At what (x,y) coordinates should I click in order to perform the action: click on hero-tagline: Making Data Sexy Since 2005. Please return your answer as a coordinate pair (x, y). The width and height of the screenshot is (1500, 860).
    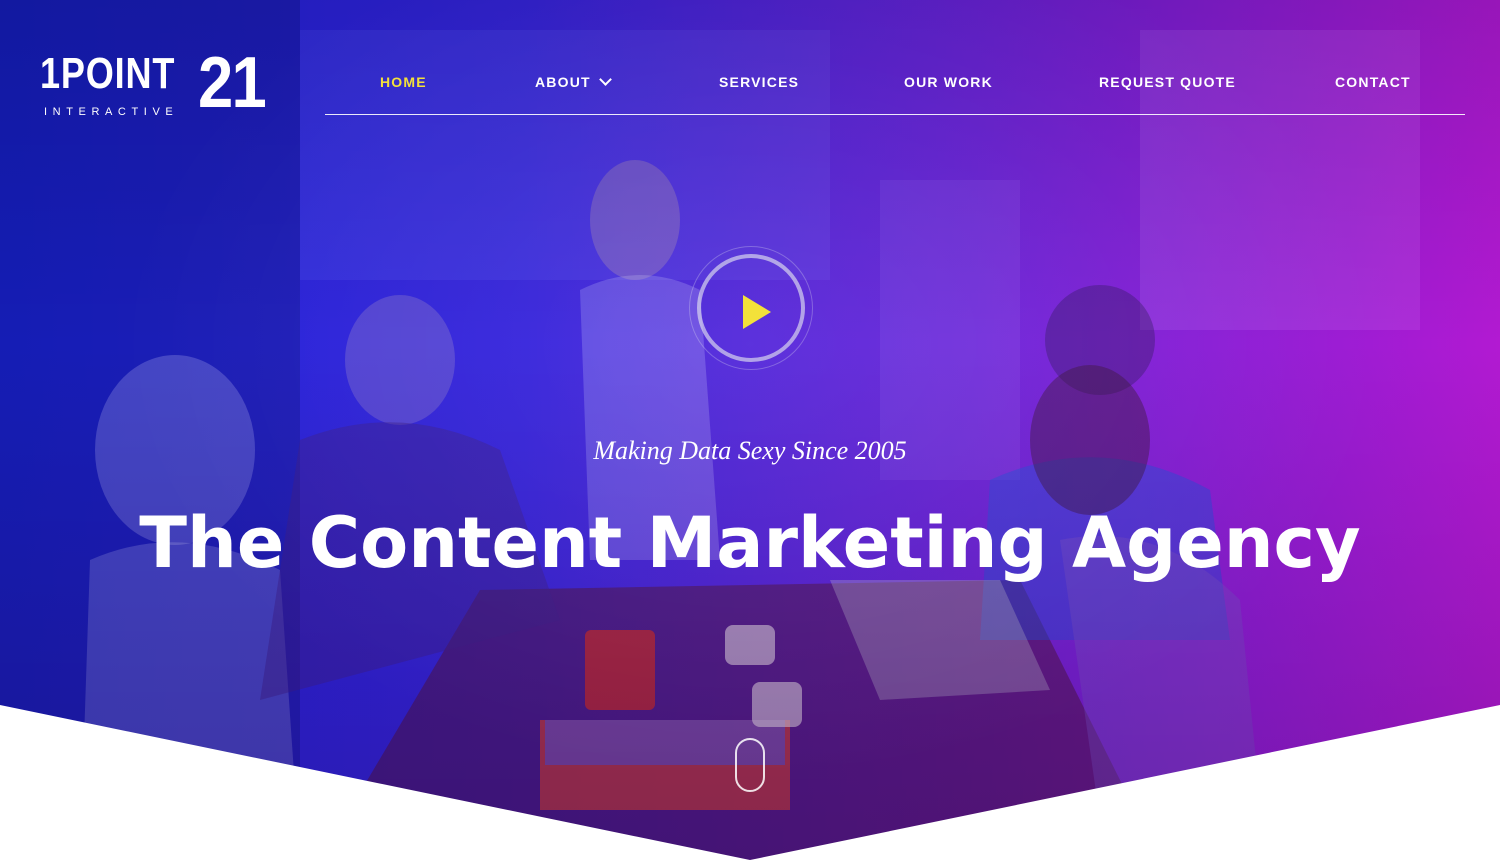
    Looking at the image, I should click on (750, 450).